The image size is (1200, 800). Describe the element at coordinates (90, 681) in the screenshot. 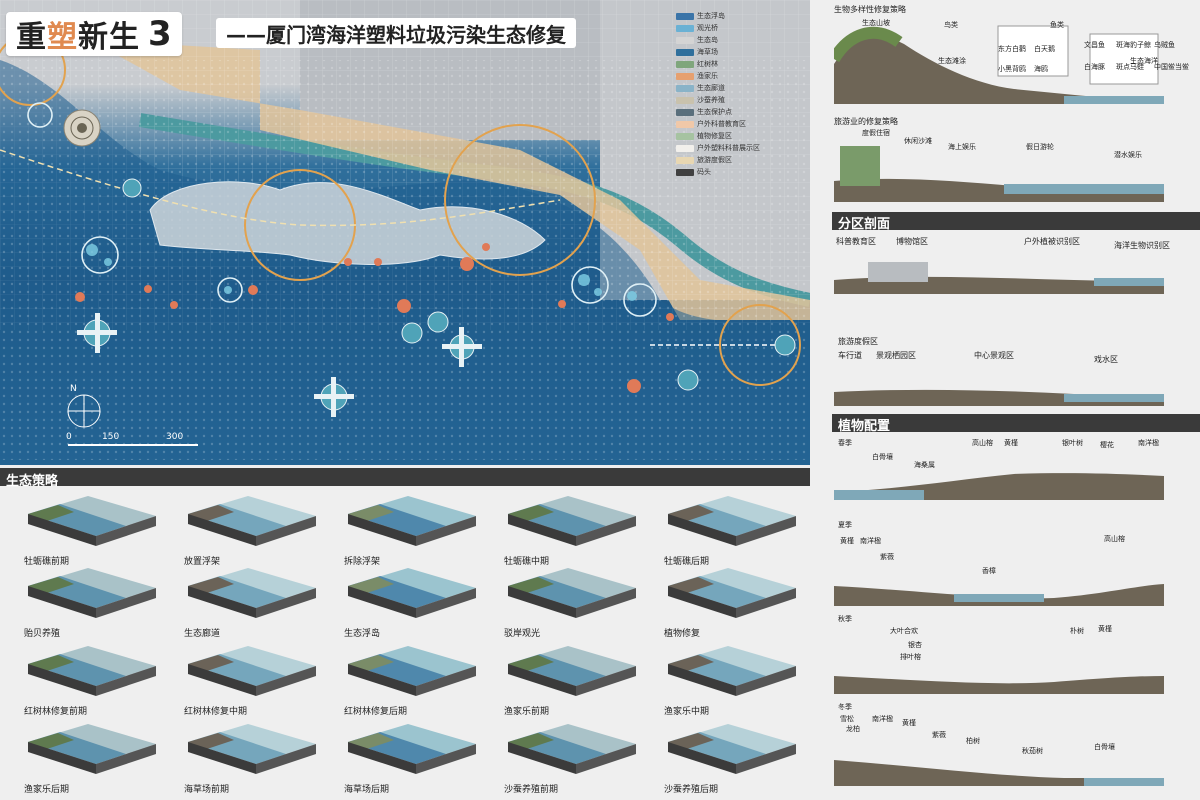

I see `strategy-tile: 红树林修复前期` at that location.